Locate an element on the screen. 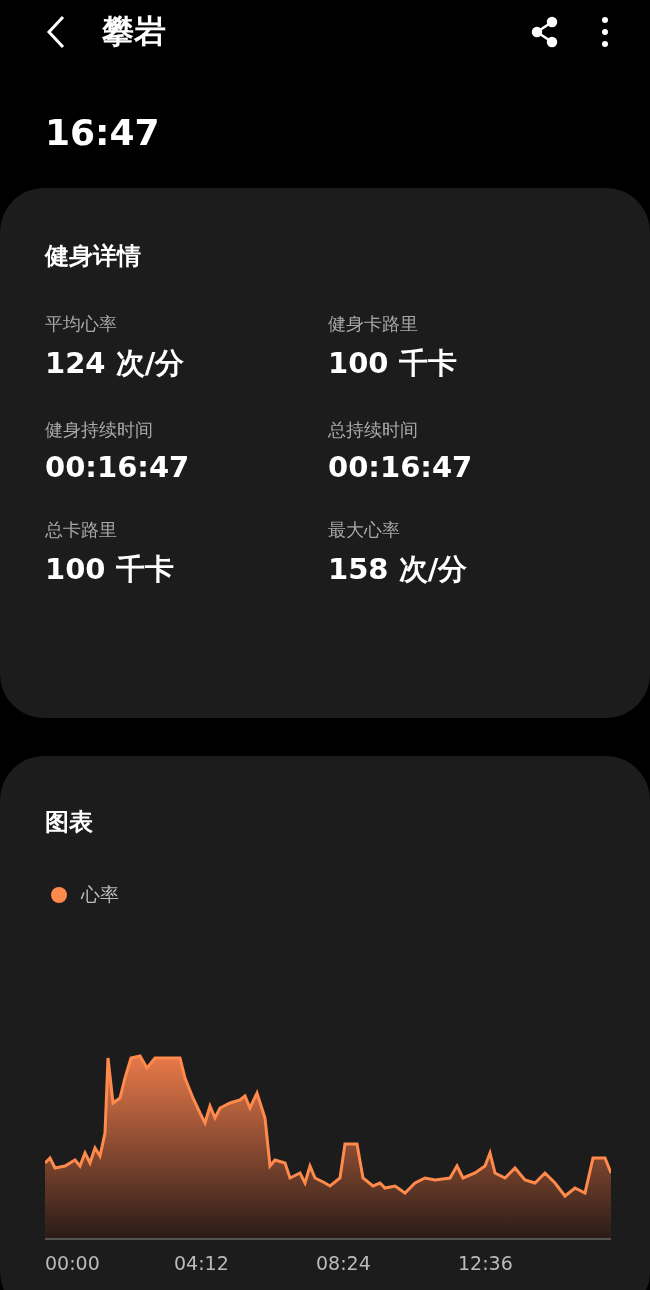  stat-label: 总持续时间 is located at coordinates (373, 430).